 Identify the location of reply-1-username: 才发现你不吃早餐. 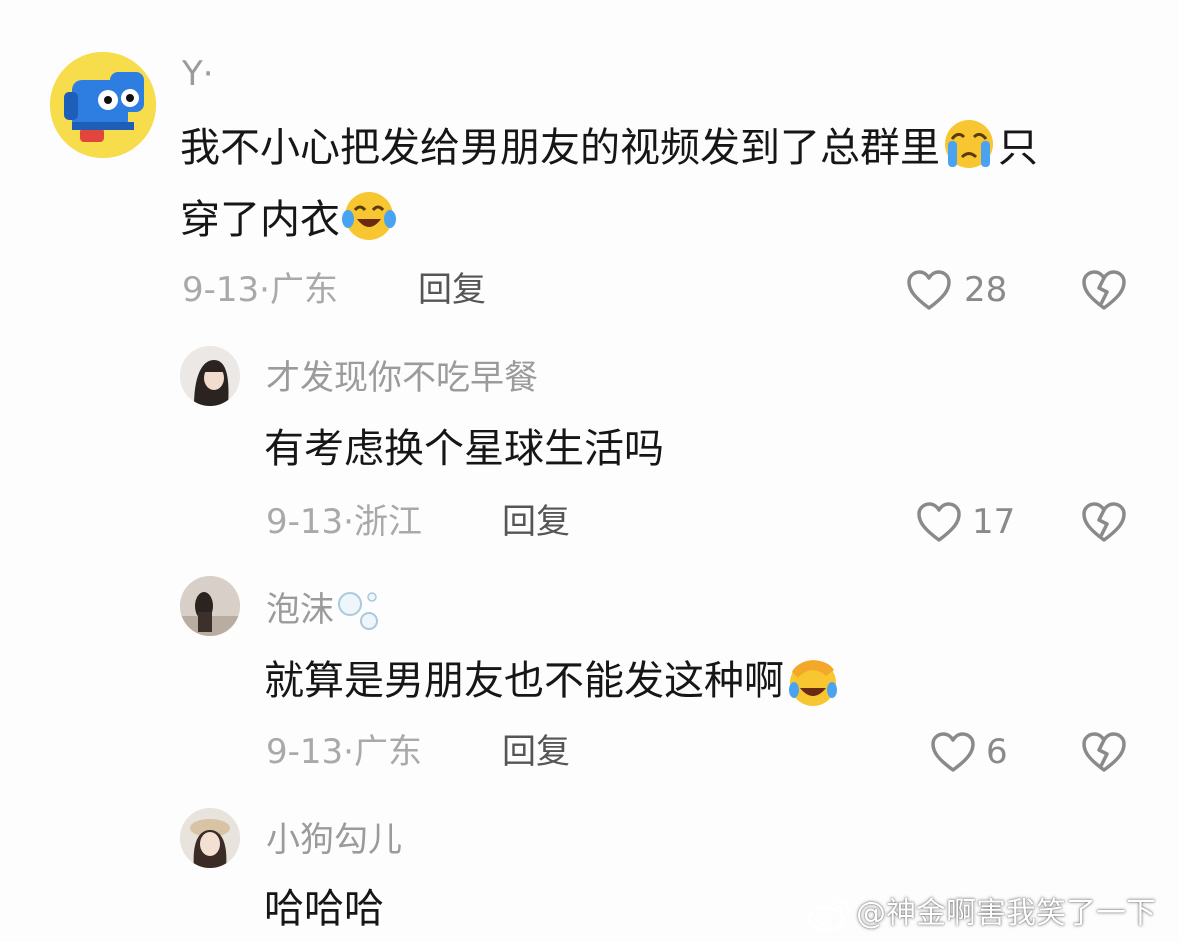
(402, 378).